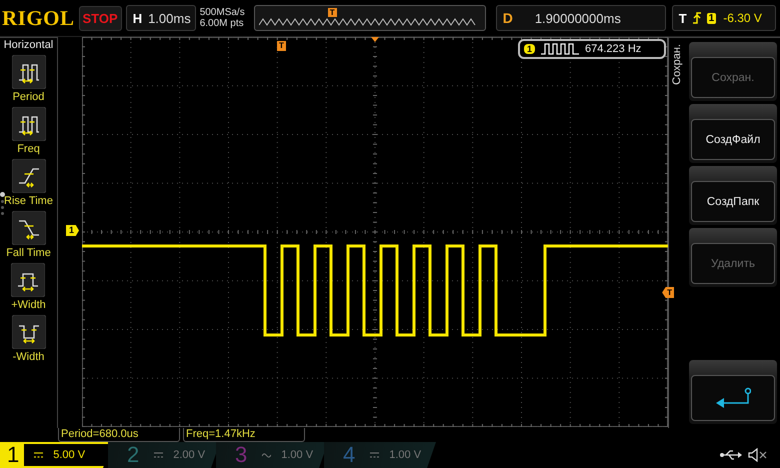  Describe the element at coordinates (267, 455) in the screenshot. I see `ac-coupling-icon` at that location.